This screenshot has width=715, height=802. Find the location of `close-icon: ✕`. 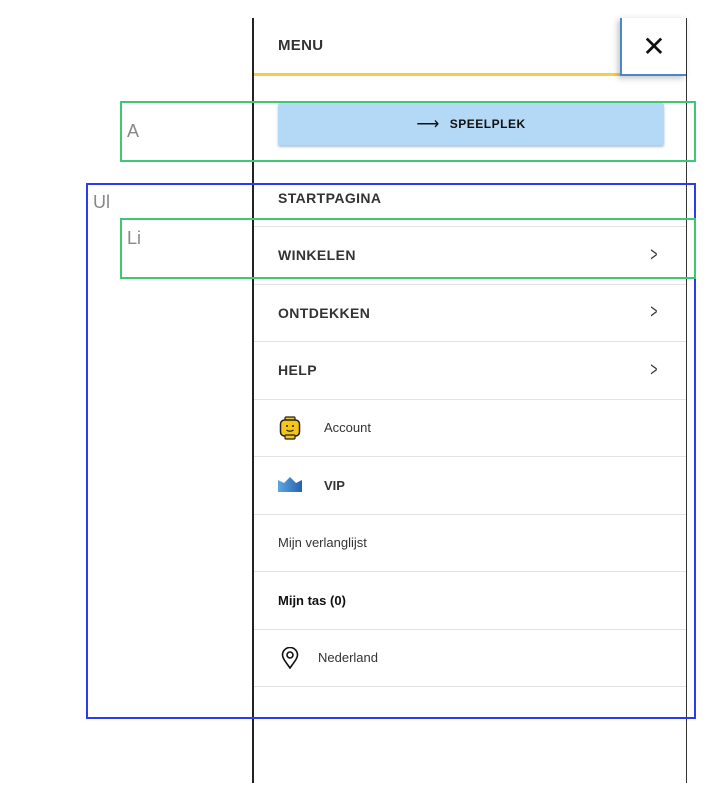

close-icon: ✕ is located at coordinates (654, 46).